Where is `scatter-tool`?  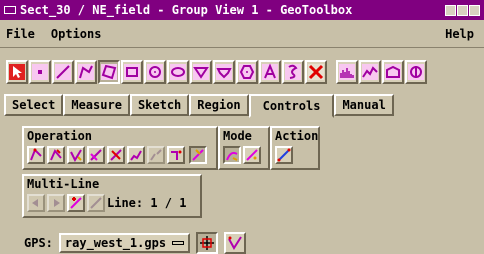 scatter-tool is located at coordinates (393, 72).